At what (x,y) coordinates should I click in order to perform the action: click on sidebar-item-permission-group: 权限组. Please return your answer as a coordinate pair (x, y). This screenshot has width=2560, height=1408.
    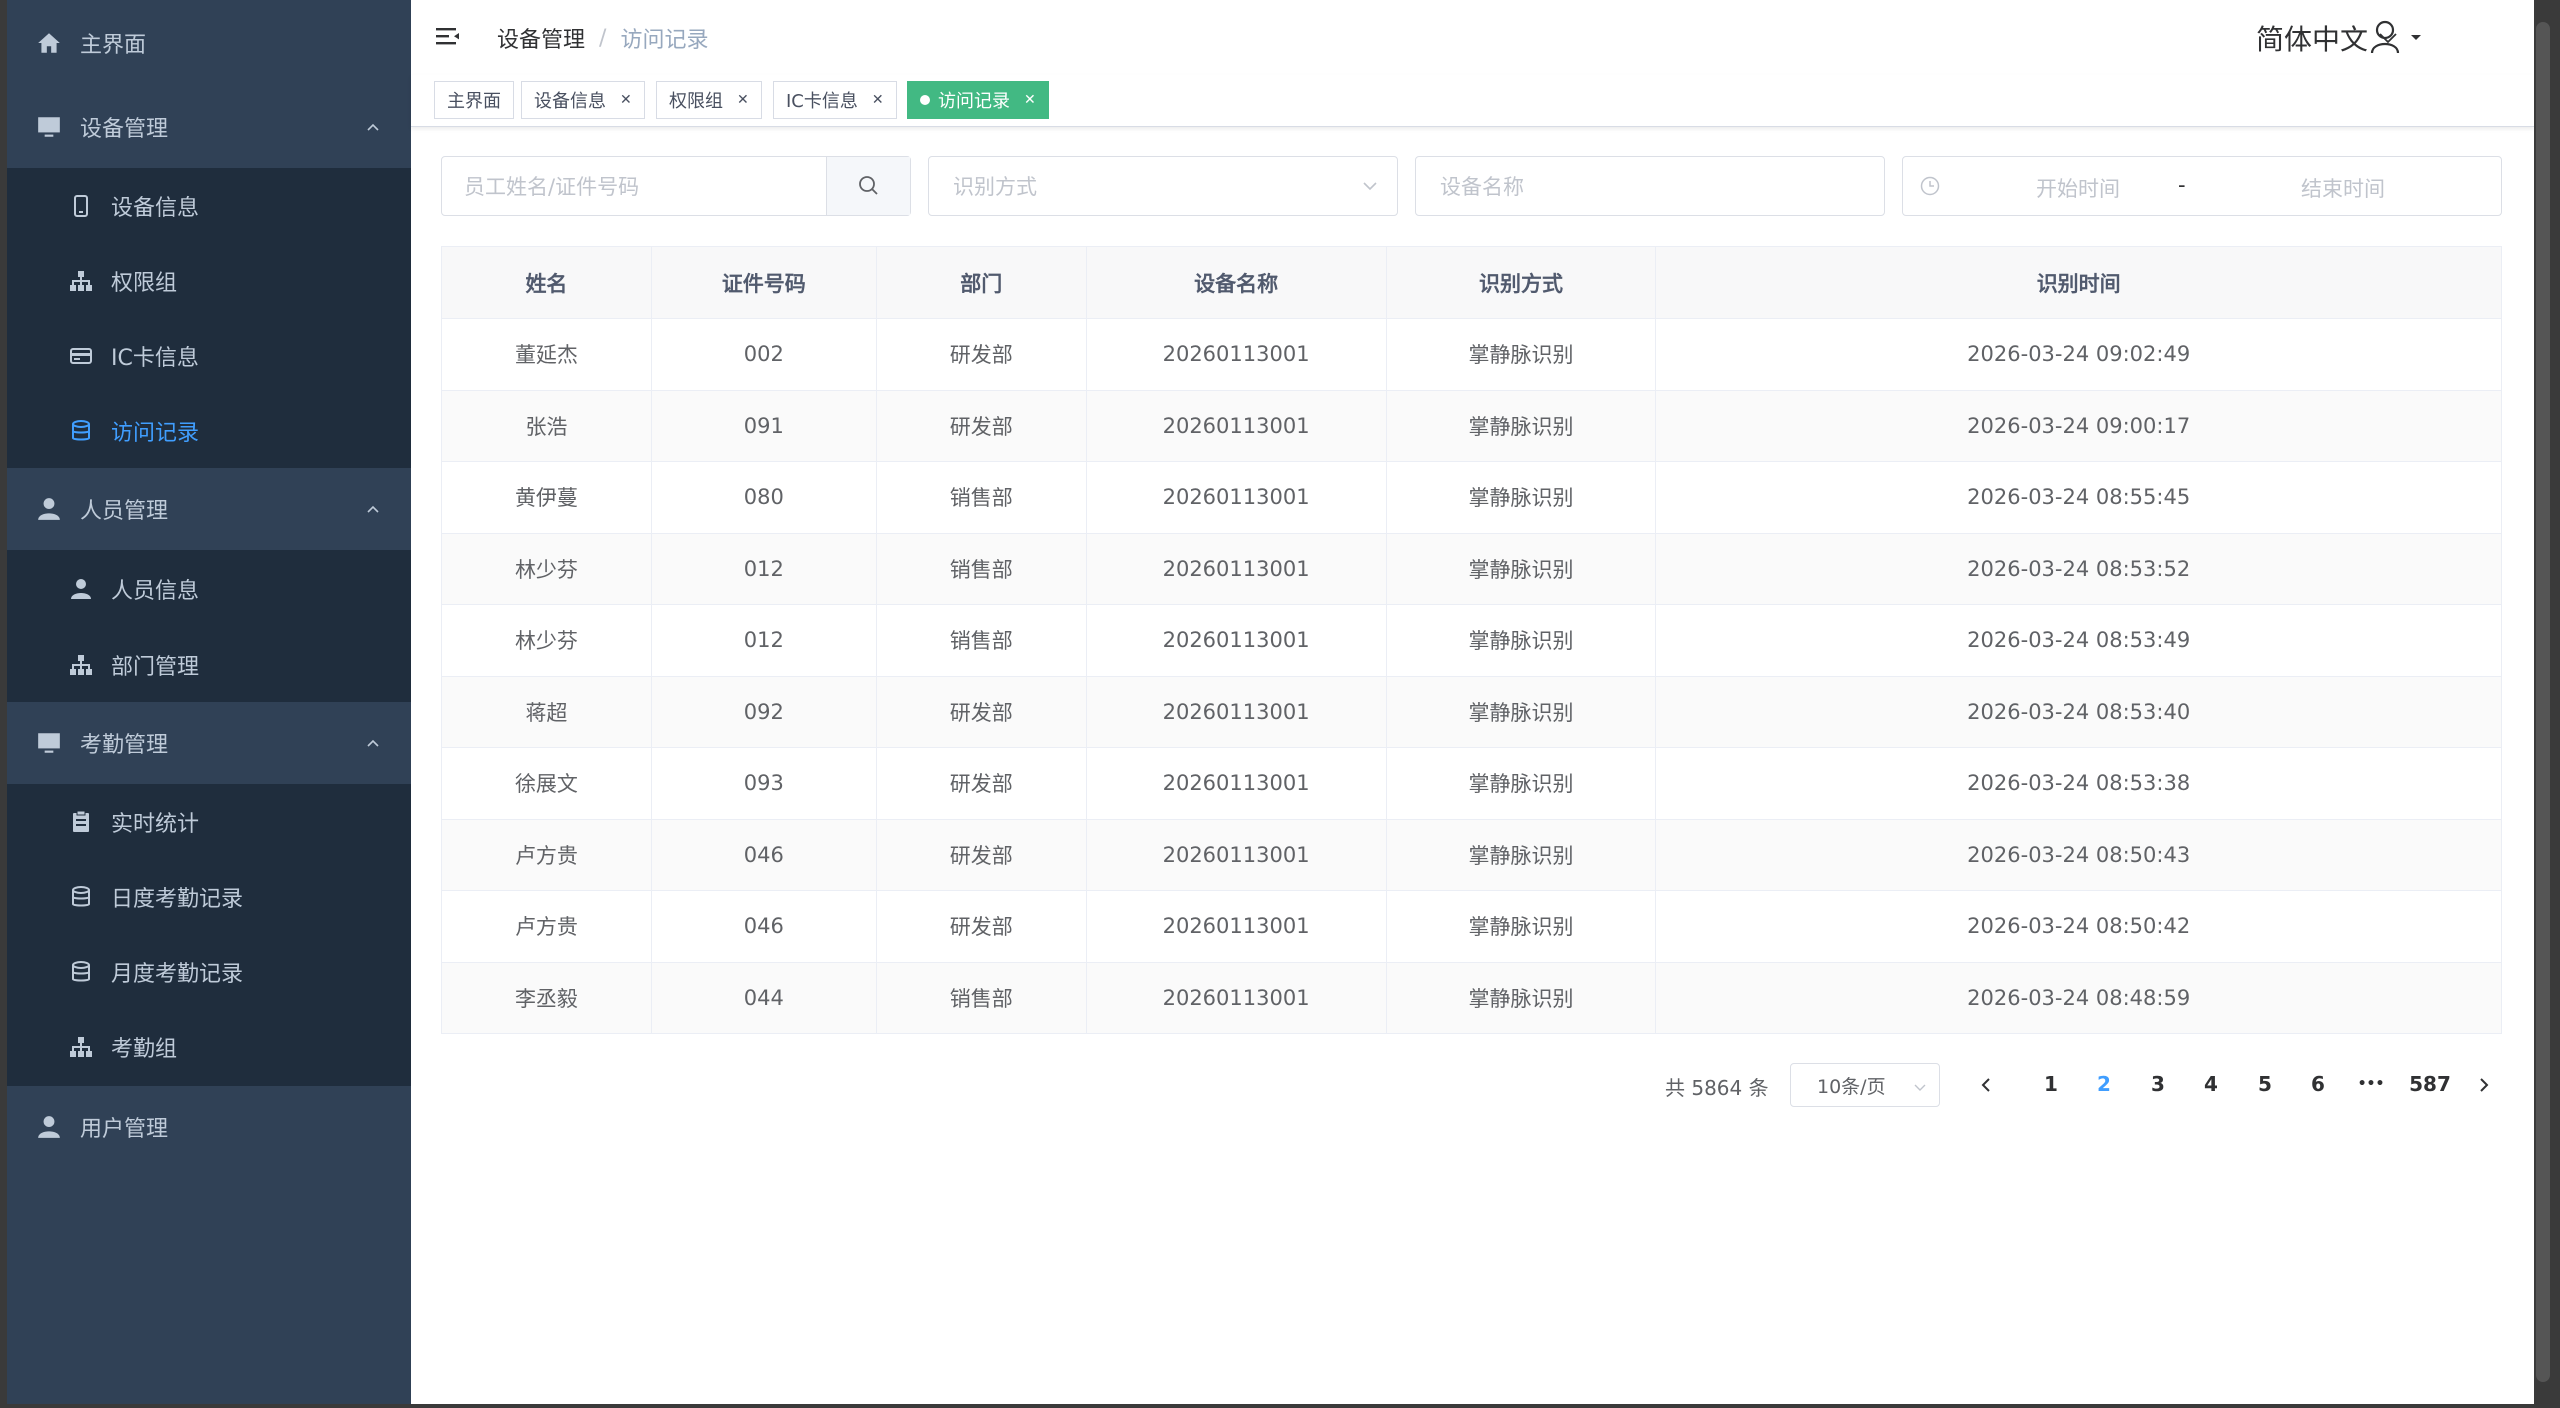
    Looking at the image, I should click on (209, 280).